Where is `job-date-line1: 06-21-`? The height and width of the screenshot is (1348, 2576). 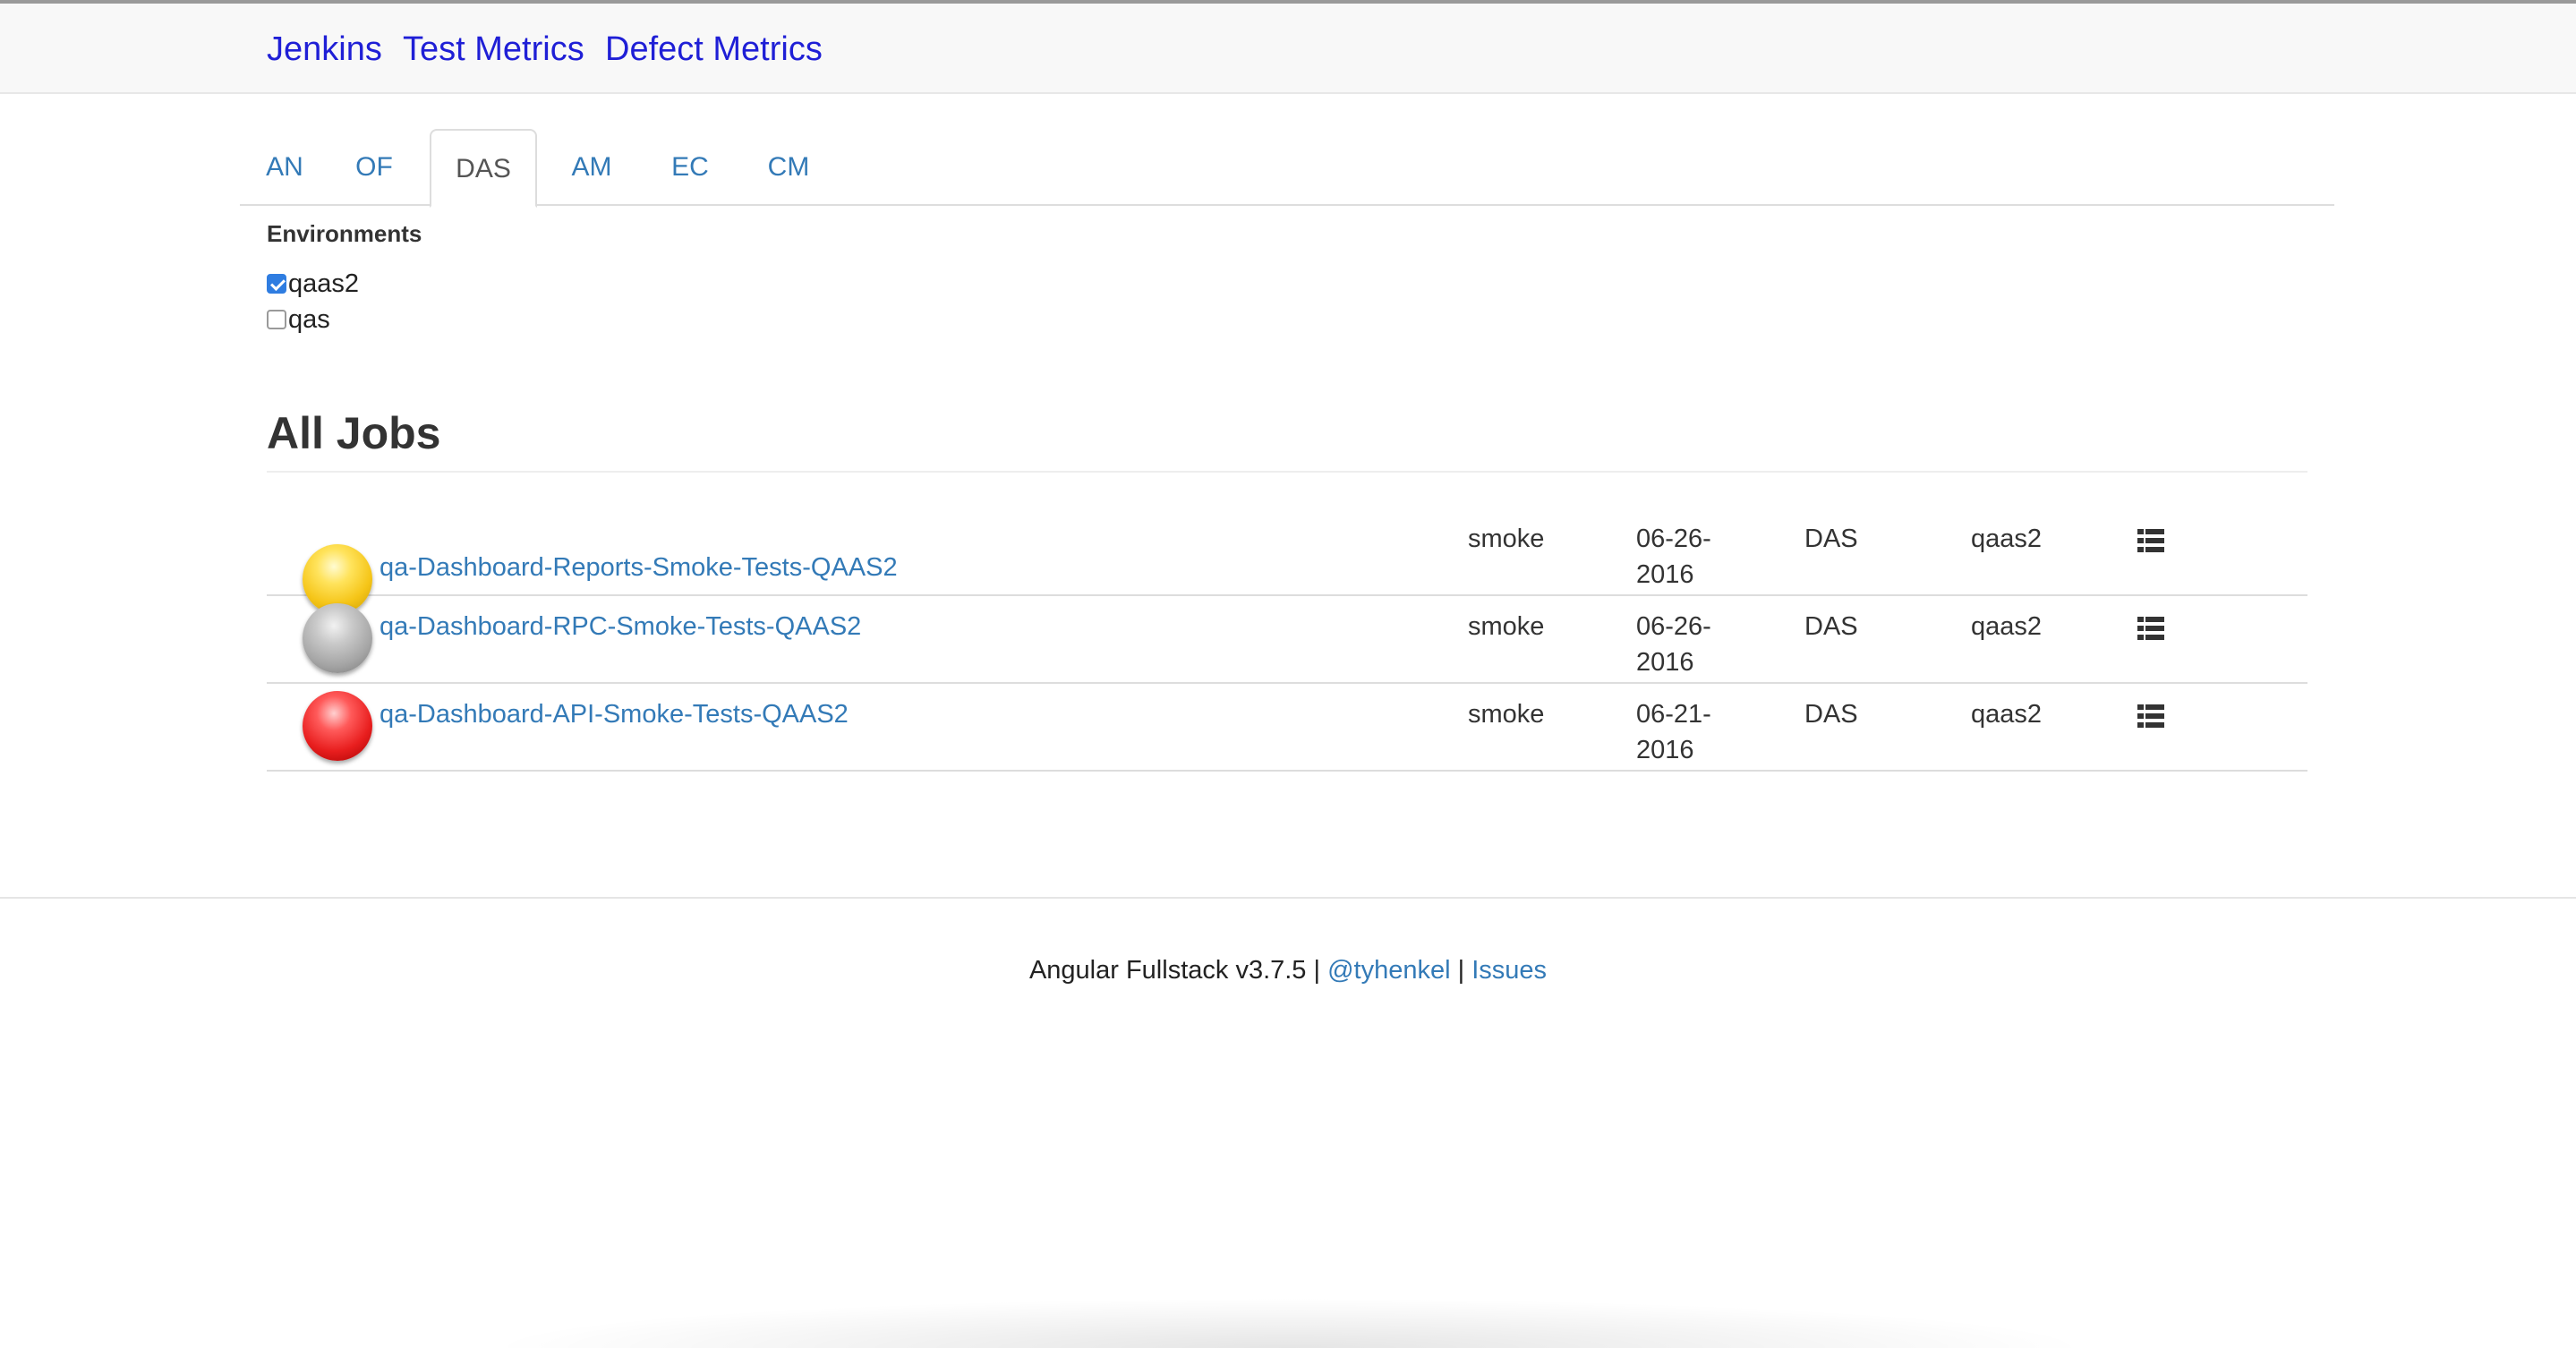
job-date-line1: 06-21- is located at coordinates (1673, 714).